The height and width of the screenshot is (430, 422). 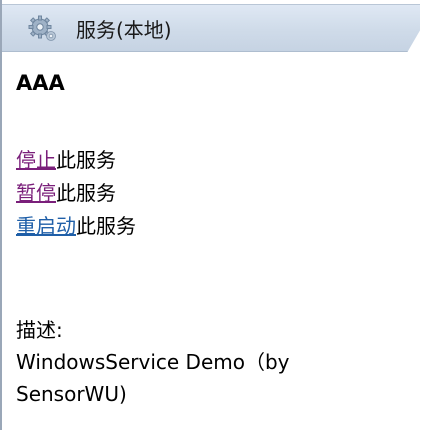 I want to click on gear-icon, so click(x=43, y=29).